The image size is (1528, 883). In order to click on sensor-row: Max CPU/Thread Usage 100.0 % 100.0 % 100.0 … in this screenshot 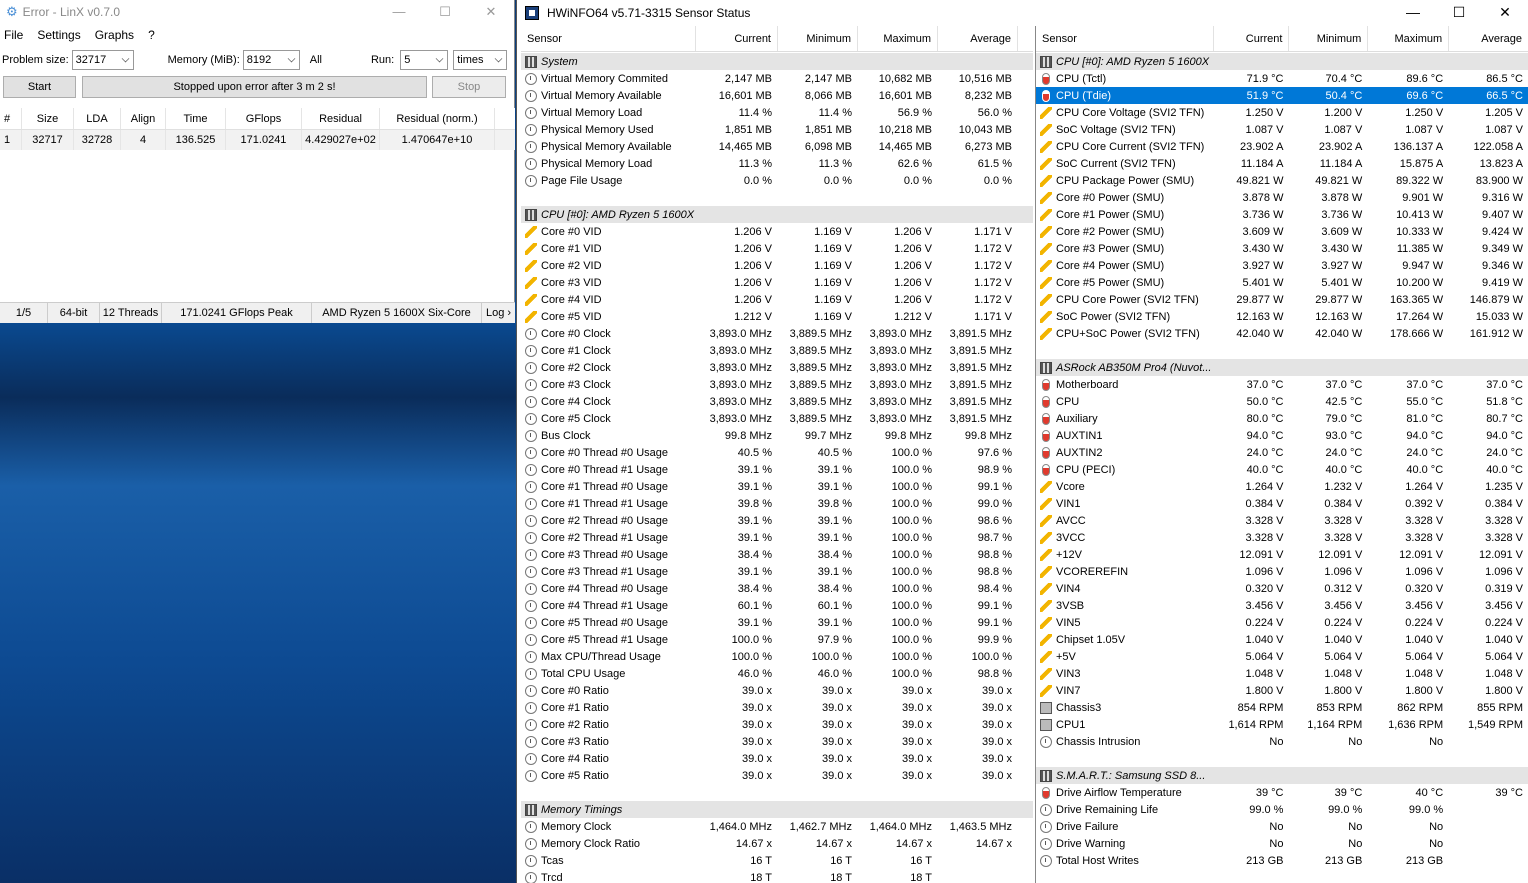, I will do `click(777, 656)`.